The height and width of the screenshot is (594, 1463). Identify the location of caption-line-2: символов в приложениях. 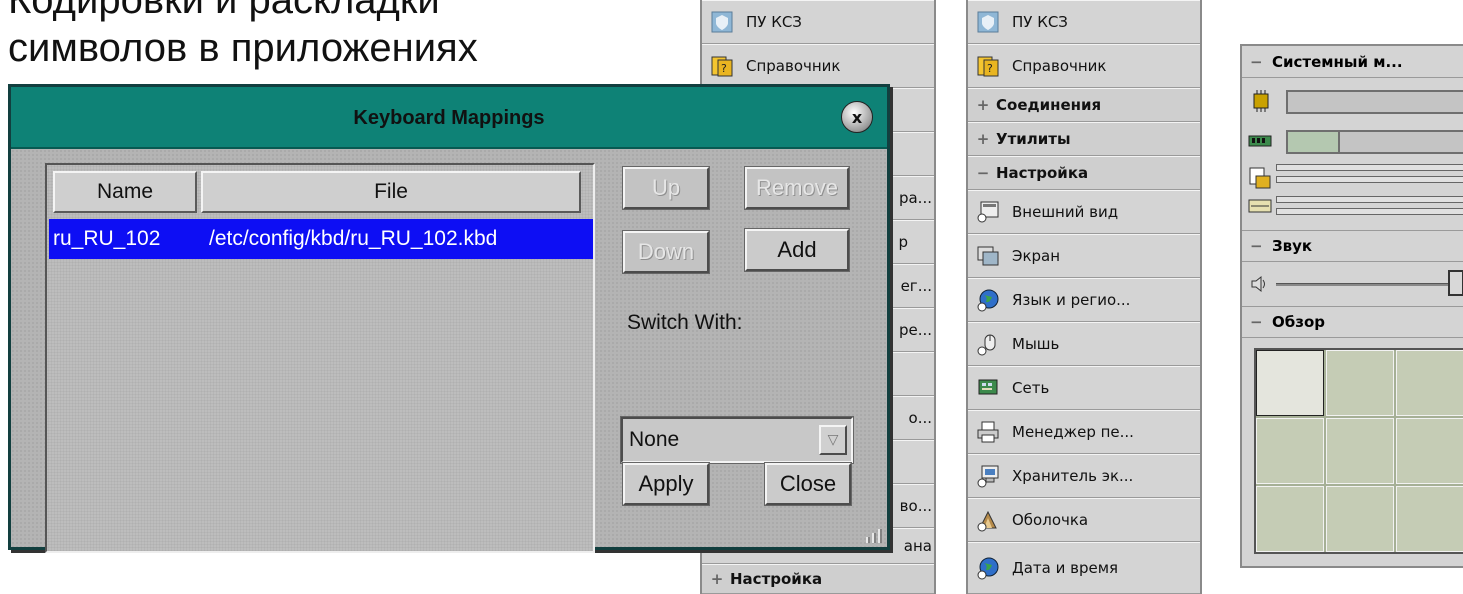
(243, 48).